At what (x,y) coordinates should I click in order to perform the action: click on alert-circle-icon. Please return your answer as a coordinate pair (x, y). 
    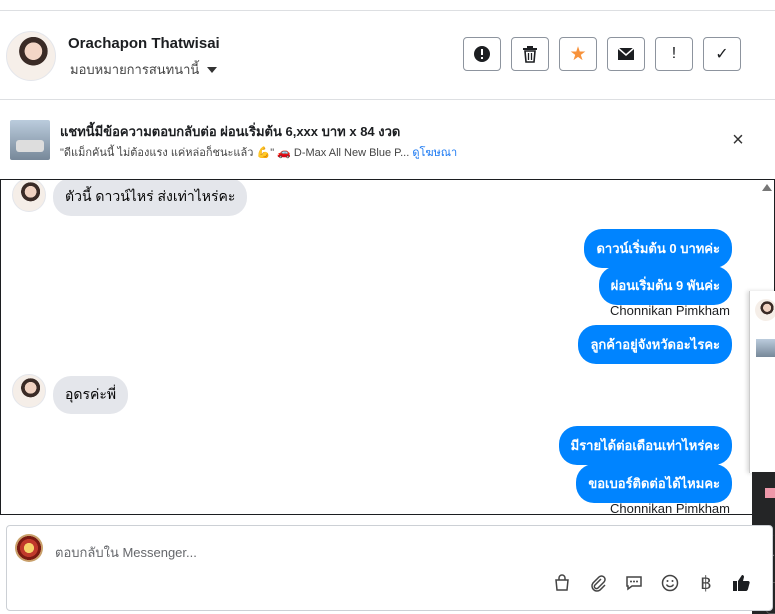
    Looking at the image, I should click on (482, 54).